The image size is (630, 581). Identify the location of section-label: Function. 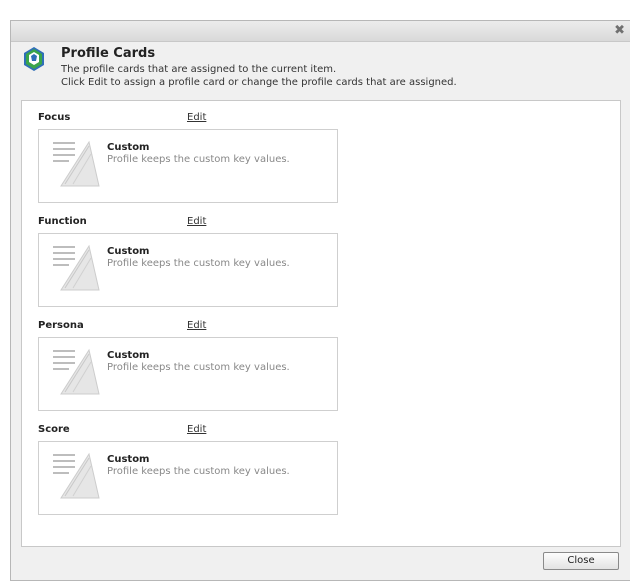
(62, 221).